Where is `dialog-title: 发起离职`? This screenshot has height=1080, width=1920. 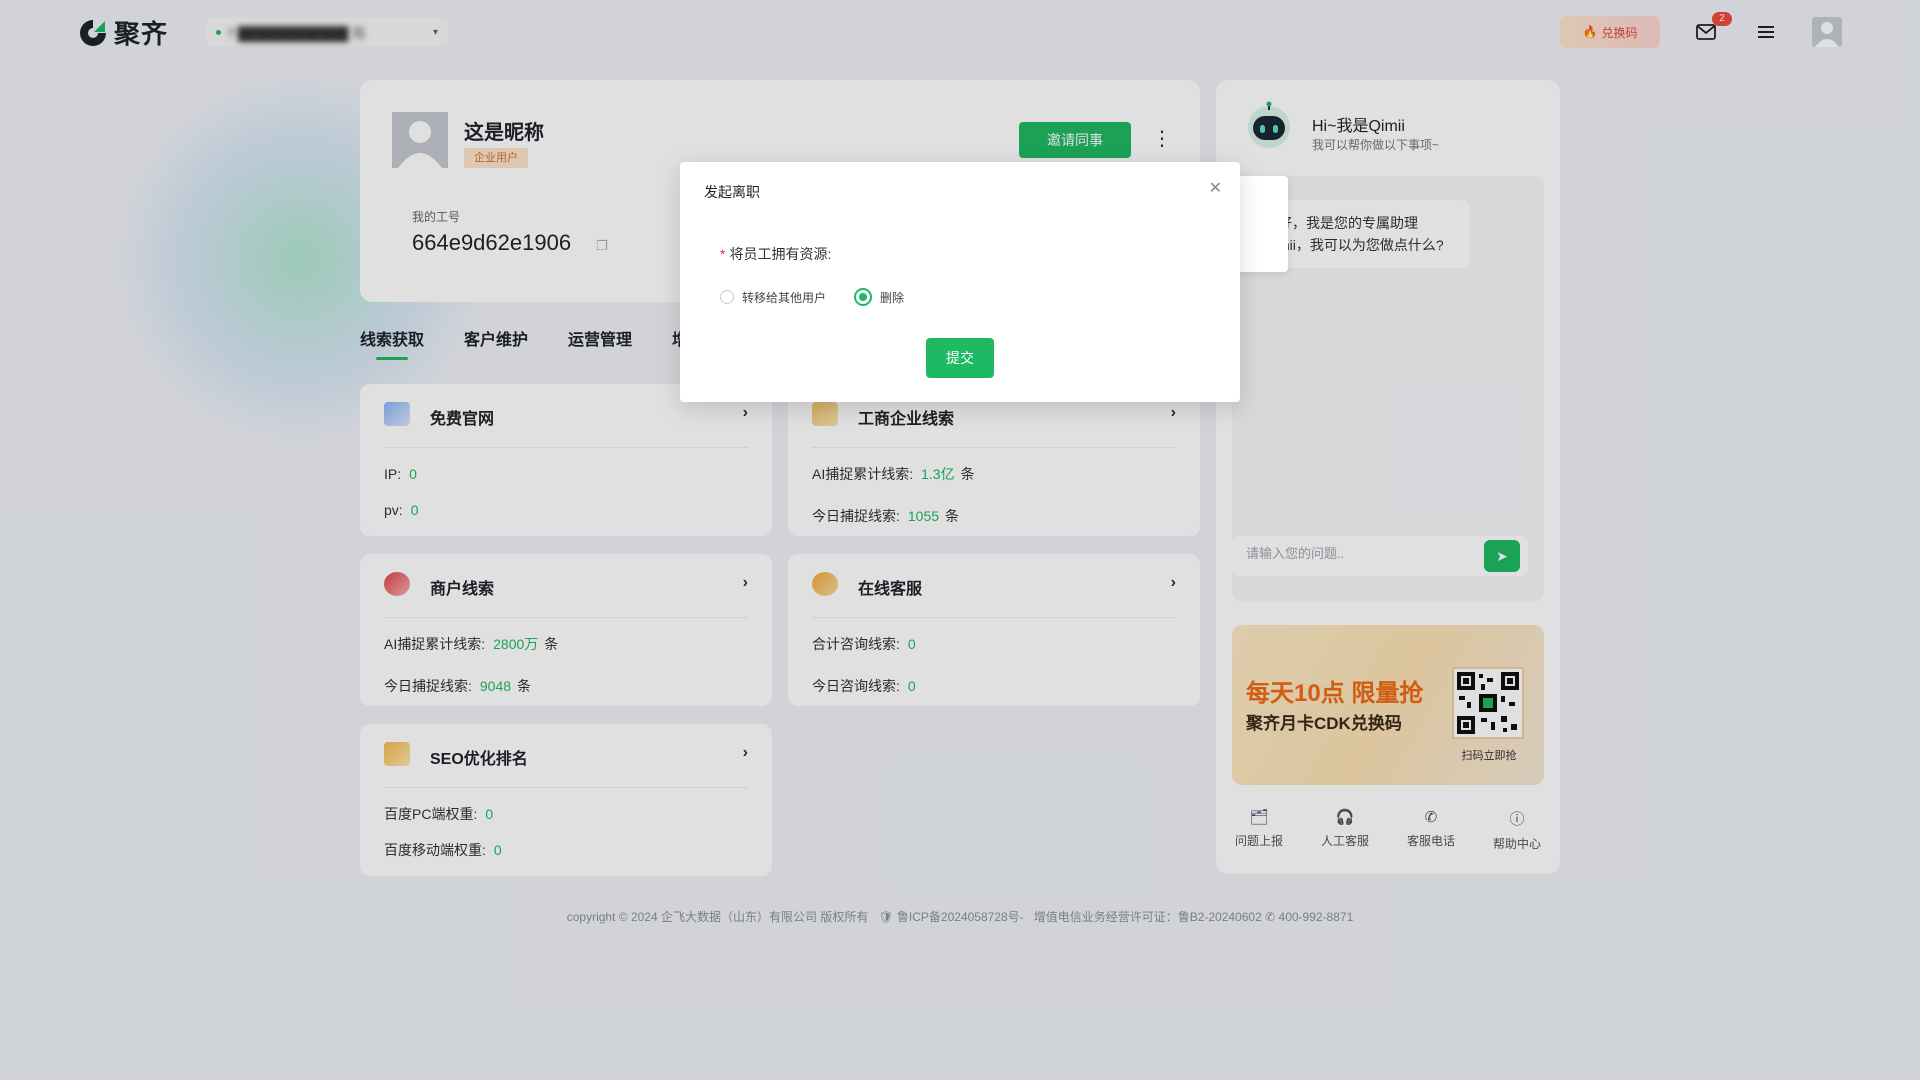
dialog-title: 发起离职 is located at coordinates (732, 192).